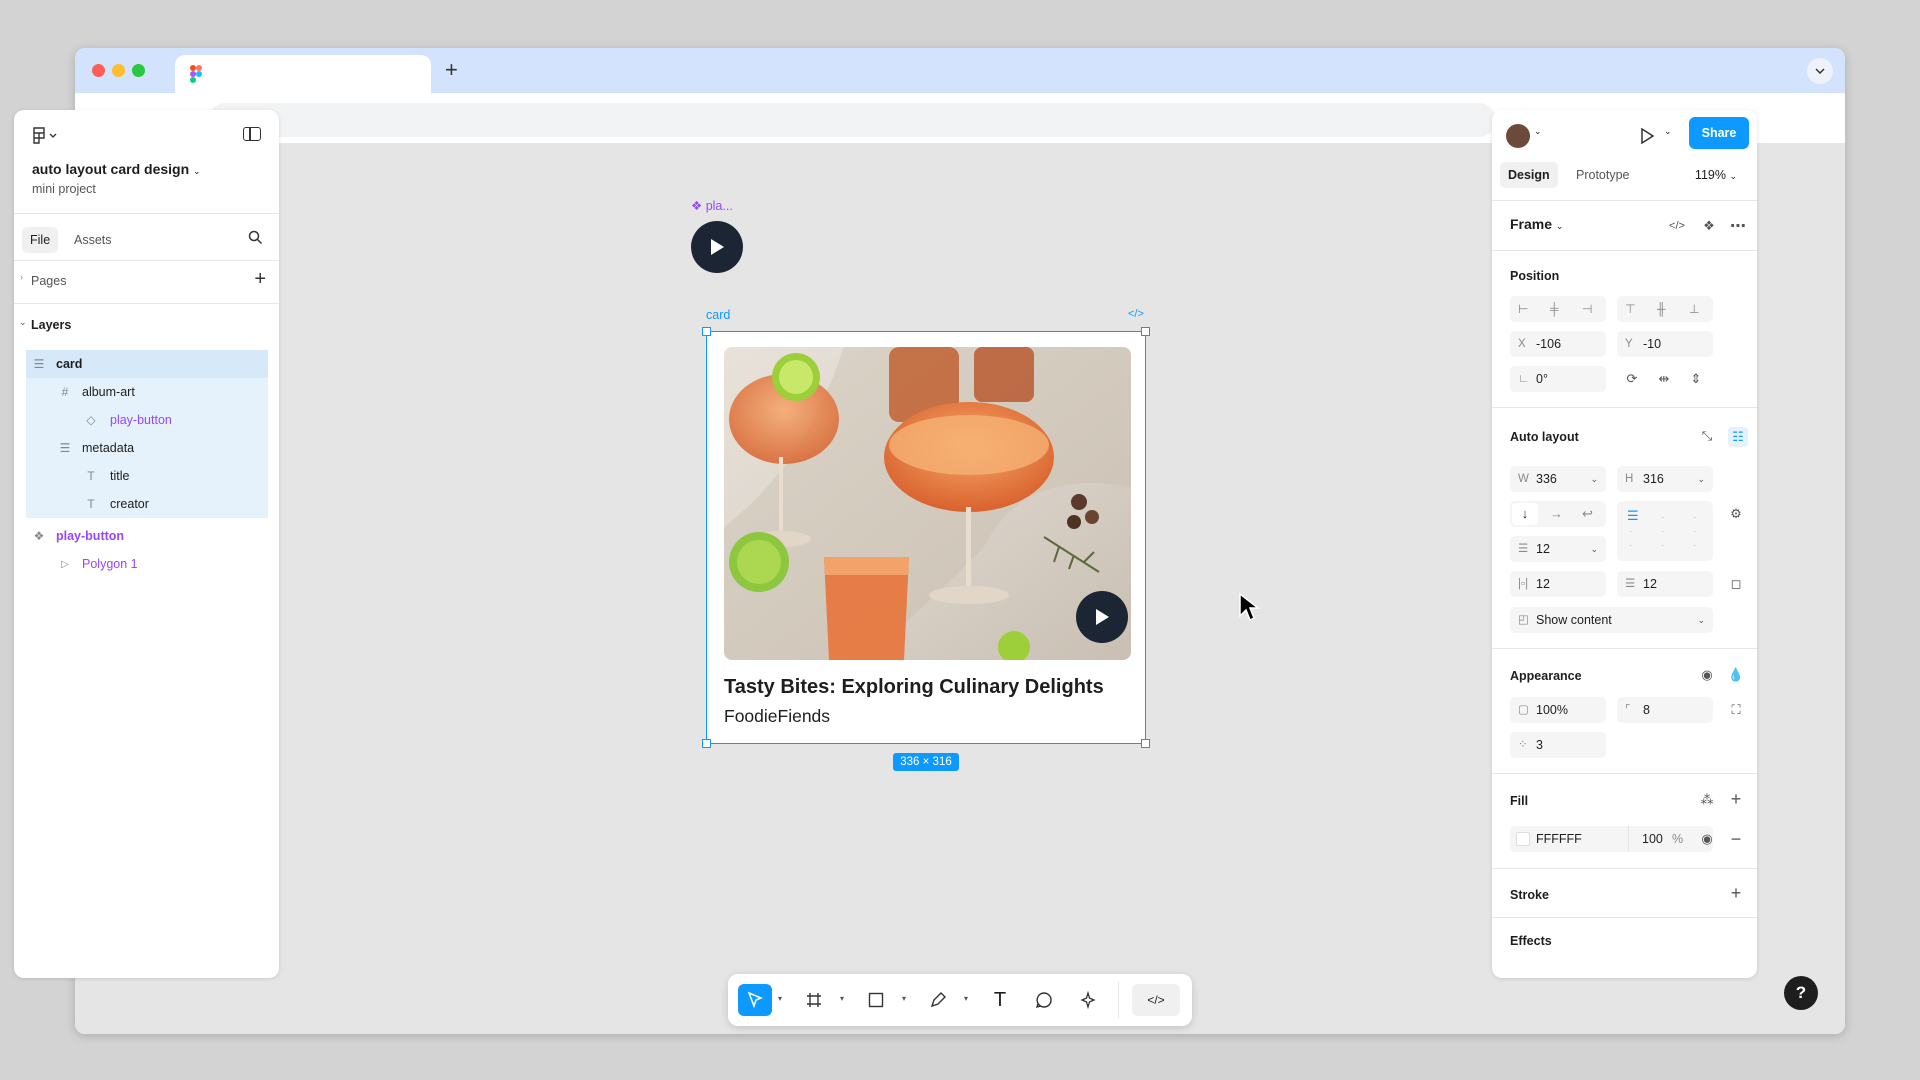 This screenshot has width=1920, height=1080. Describe the element at coordinates (1558, 379) in the screenshot. I see `rotation-field: ∟ 0°` at that location.